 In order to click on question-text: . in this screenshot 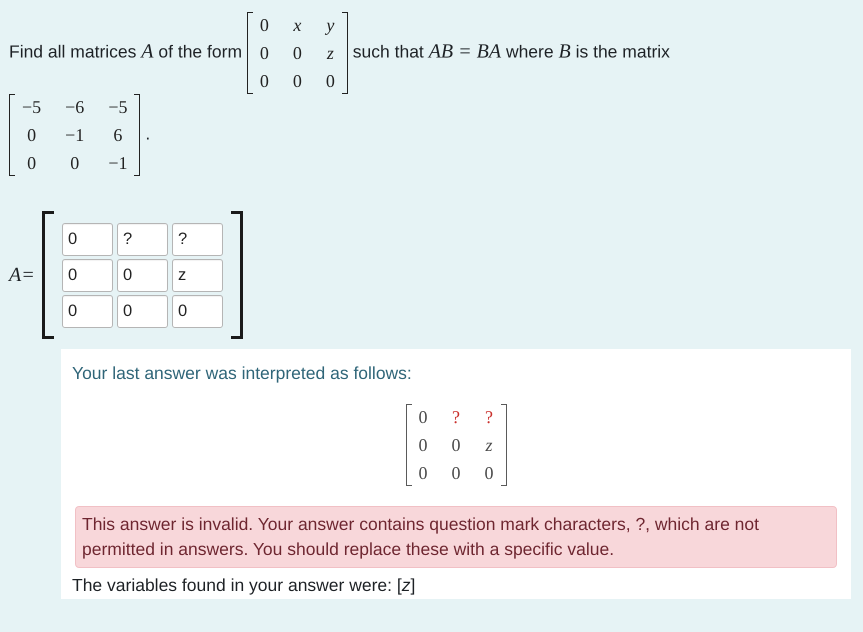, I will do `click(147, 134)`.